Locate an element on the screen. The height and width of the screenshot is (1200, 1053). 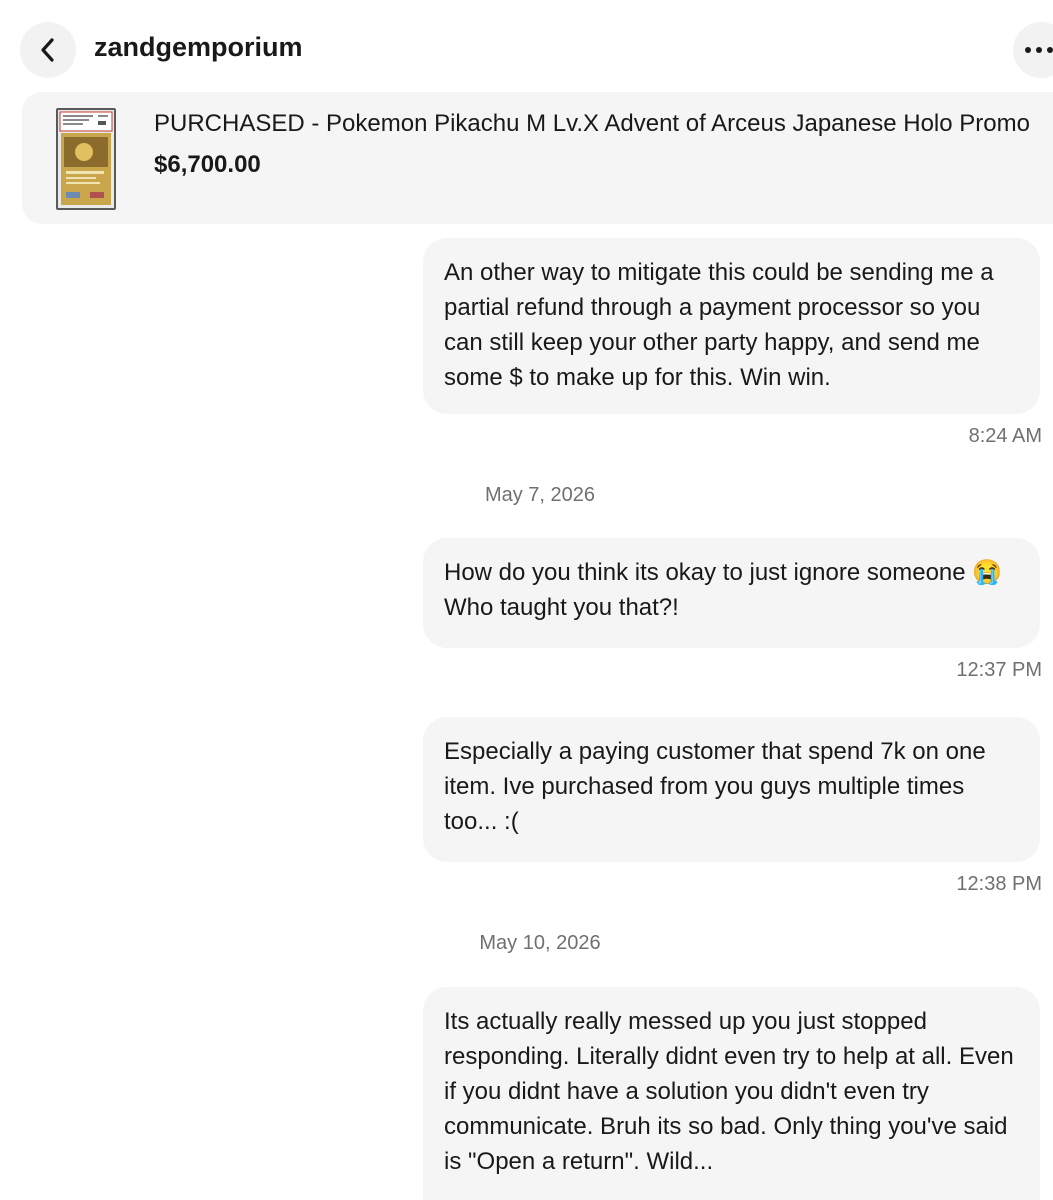
message-timestamp: 12:38 PM is located at coordinates (999, 884).